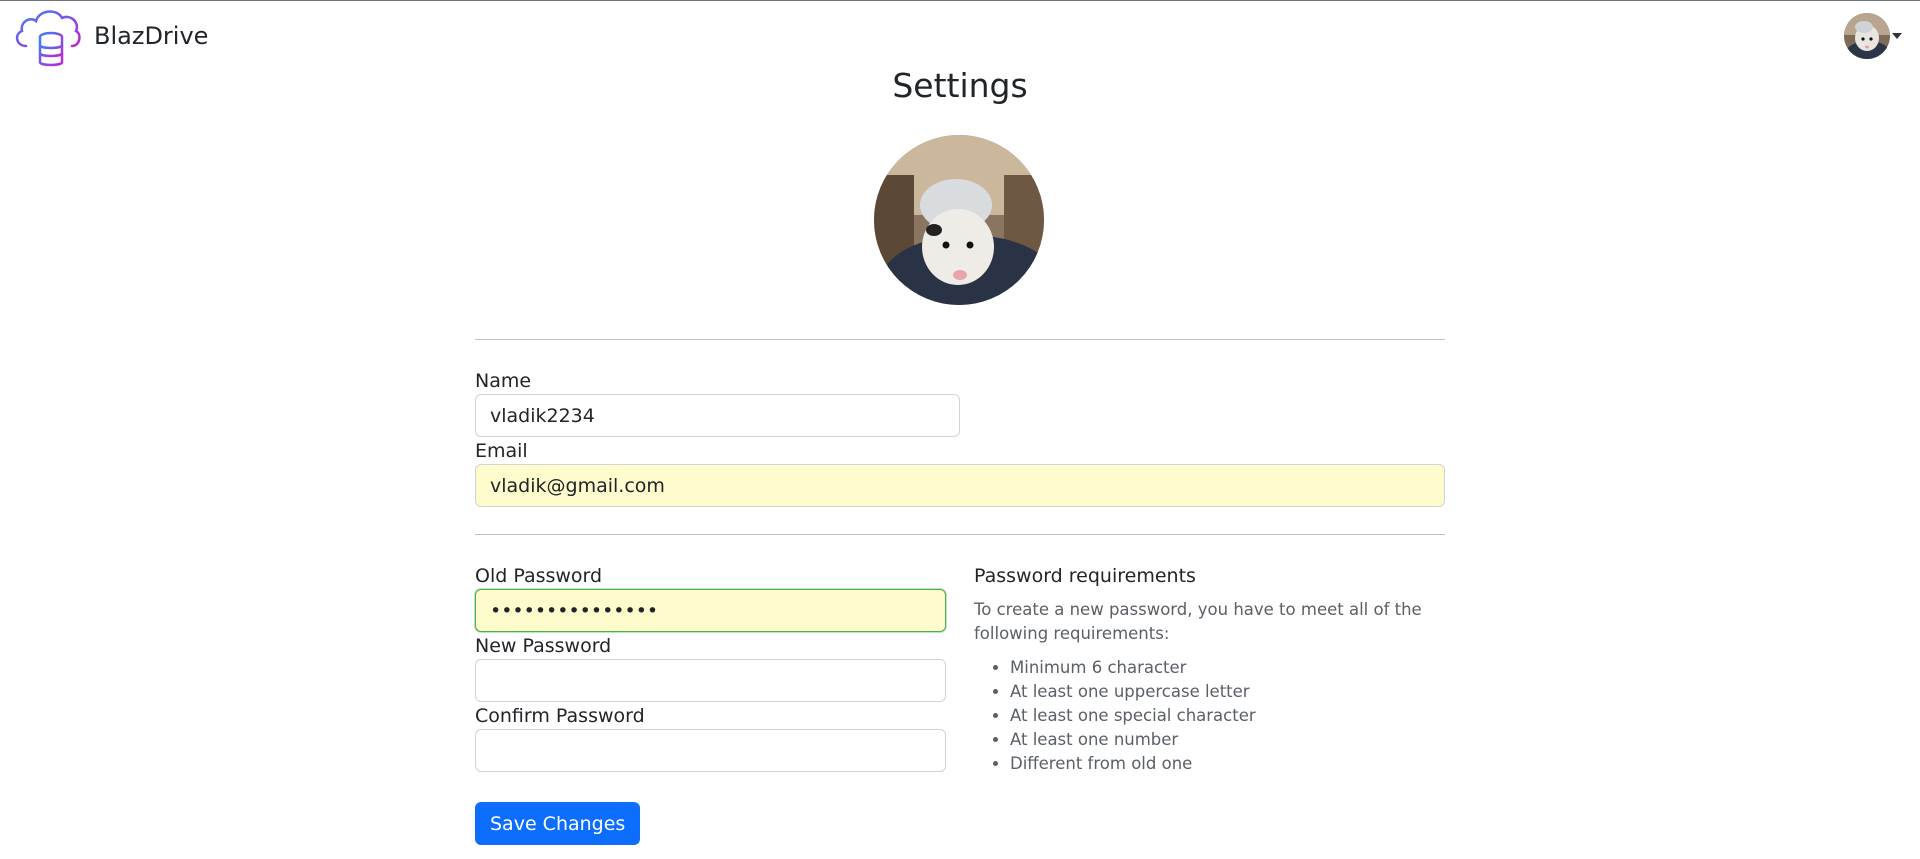  Describe the element at coordinates (960, 485) in the screenshot. I see `email-input` at that location.